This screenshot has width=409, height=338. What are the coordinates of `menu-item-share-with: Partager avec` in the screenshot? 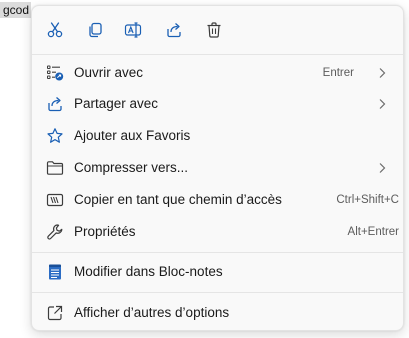 It's located at (217, 104).